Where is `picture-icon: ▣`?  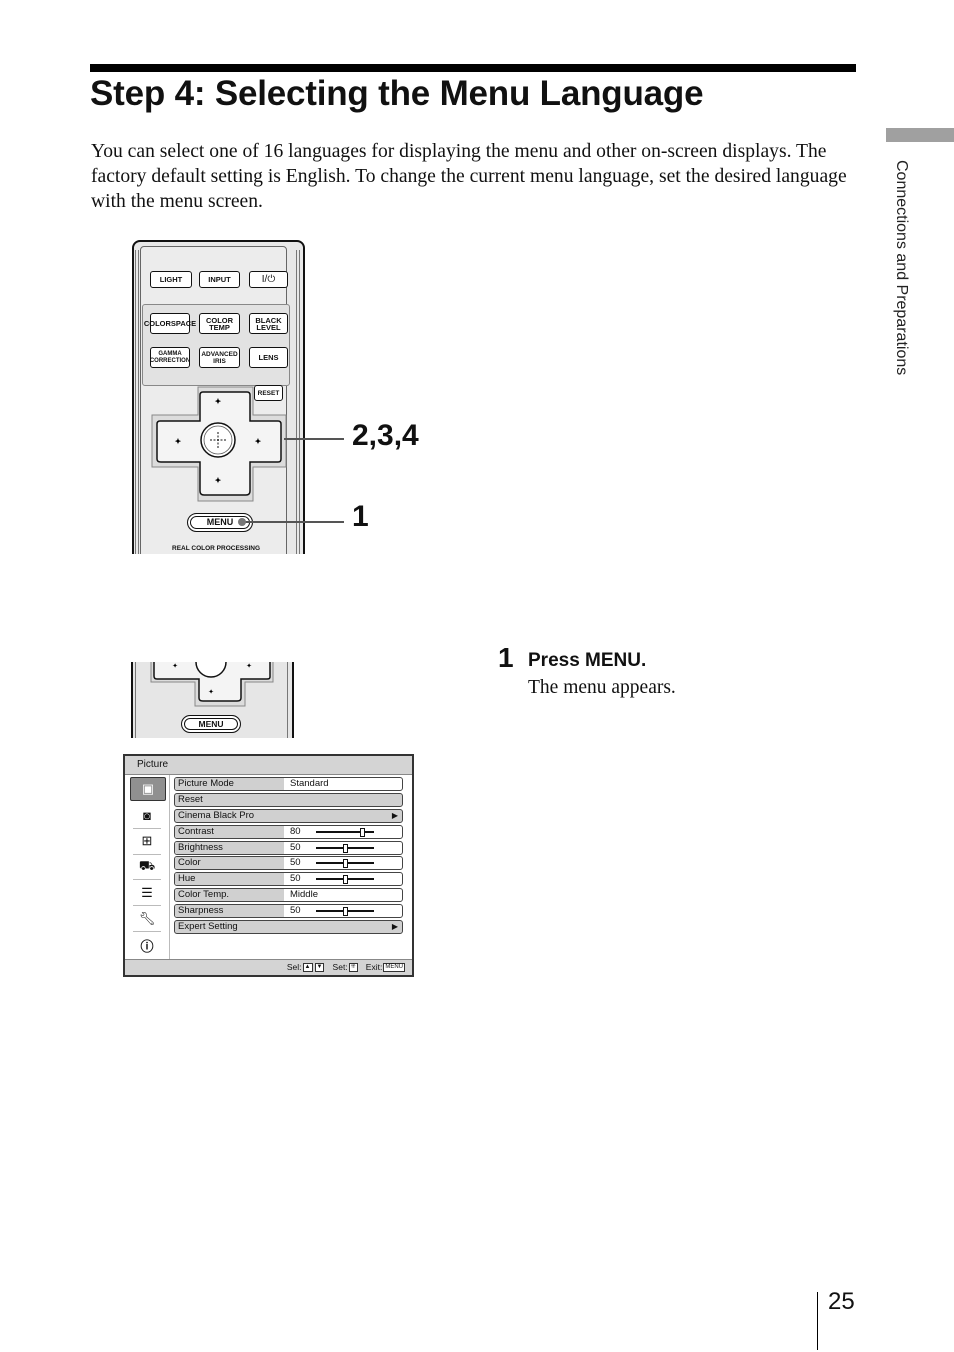
picture-icon: ▣ is located at coordinates (148, 789).